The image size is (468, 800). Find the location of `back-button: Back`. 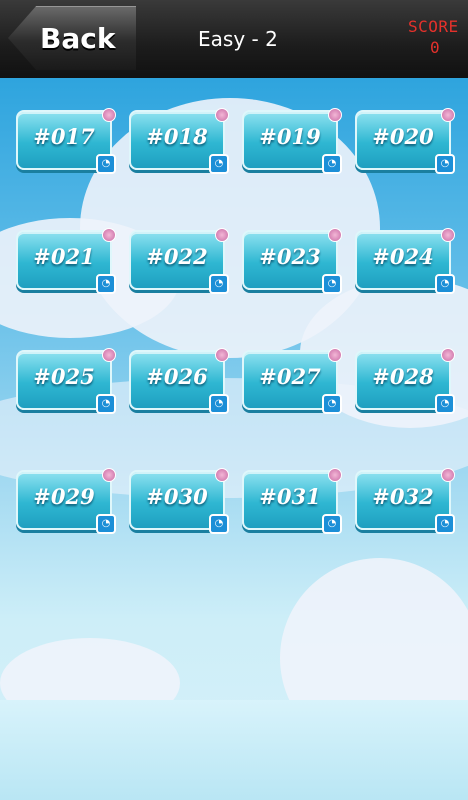

back-button: Back is located at coordinates (72, 38).